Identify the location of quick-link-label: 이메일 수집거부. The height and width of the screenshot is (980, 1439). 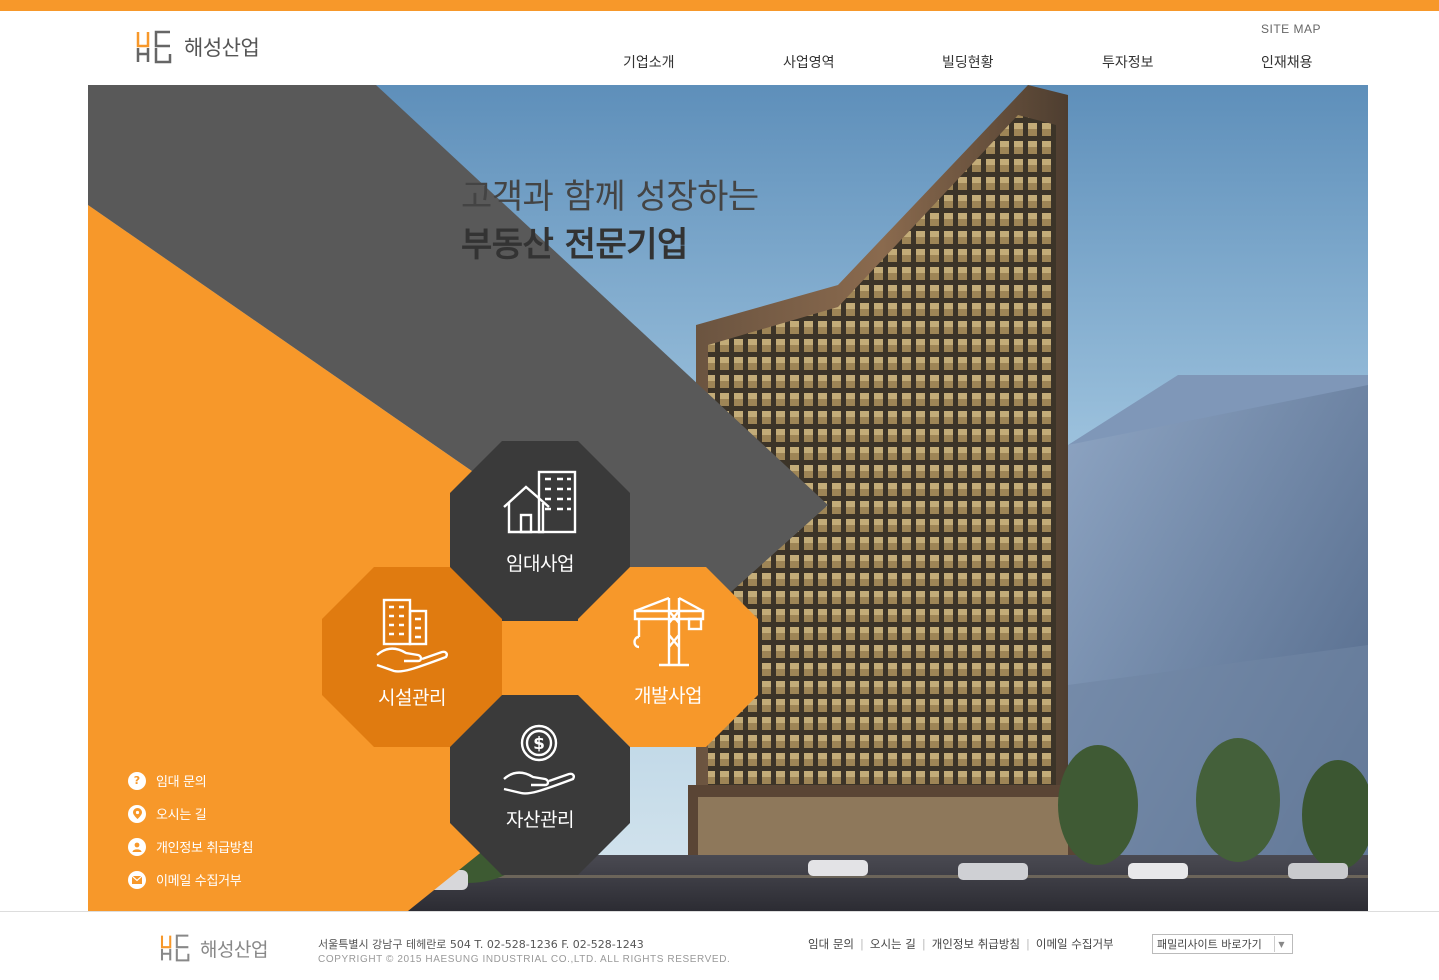
(199, 881).